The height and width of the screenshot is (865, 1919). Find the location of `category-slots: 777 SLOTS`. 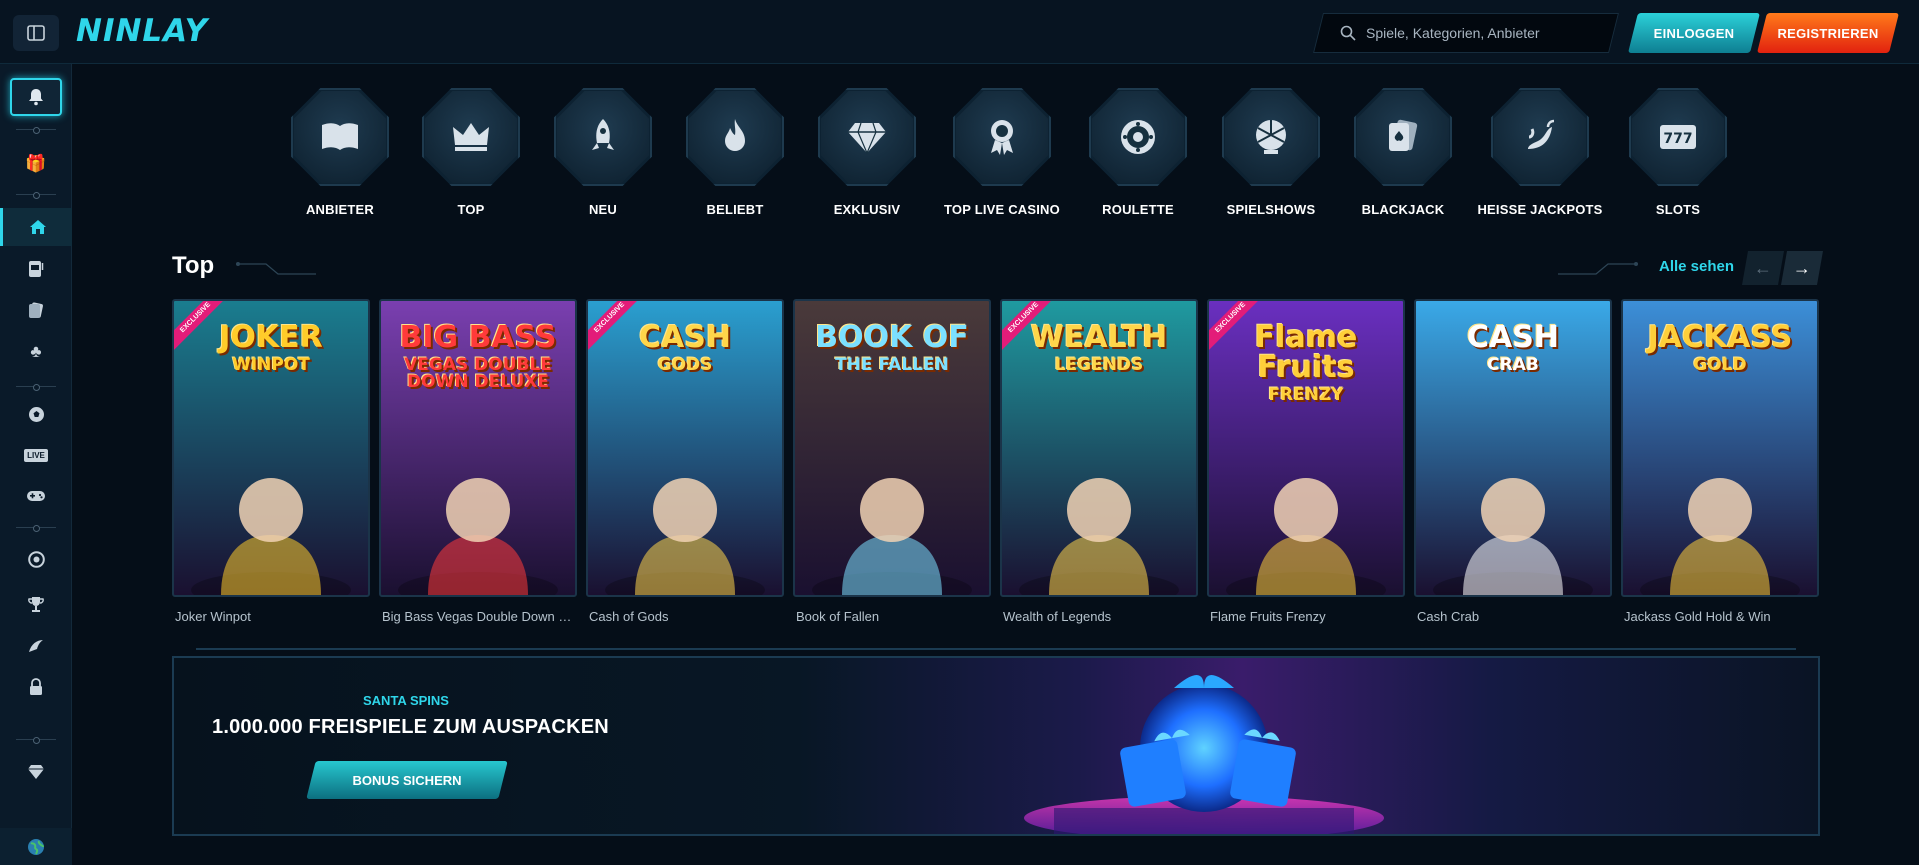

category-slots: 777 SLOTS is located at coordinates (1678, 152).